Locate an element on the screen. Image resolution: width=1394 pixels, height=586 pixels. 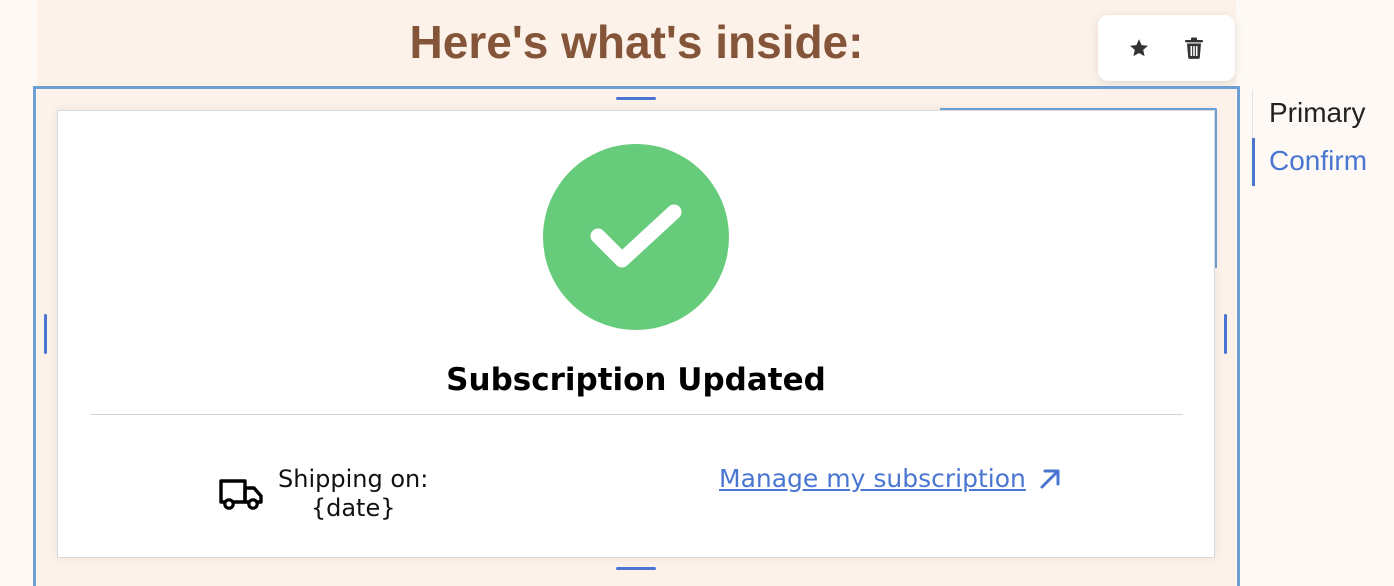
resize-handle-top is located at coordinates (636, 98).